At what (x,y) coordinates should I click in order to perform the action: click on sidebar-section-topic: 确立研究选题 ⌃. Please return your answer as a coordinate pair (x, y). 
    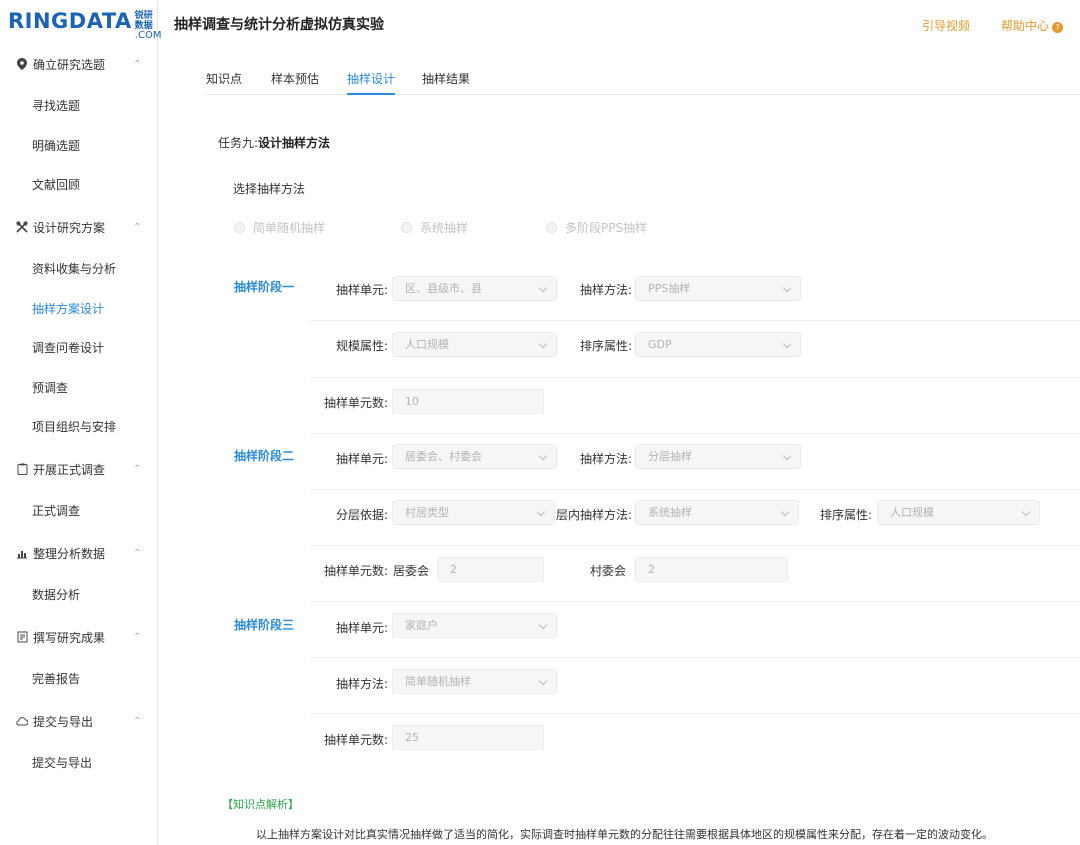
    Looking at the image, I should click on (79, 64).